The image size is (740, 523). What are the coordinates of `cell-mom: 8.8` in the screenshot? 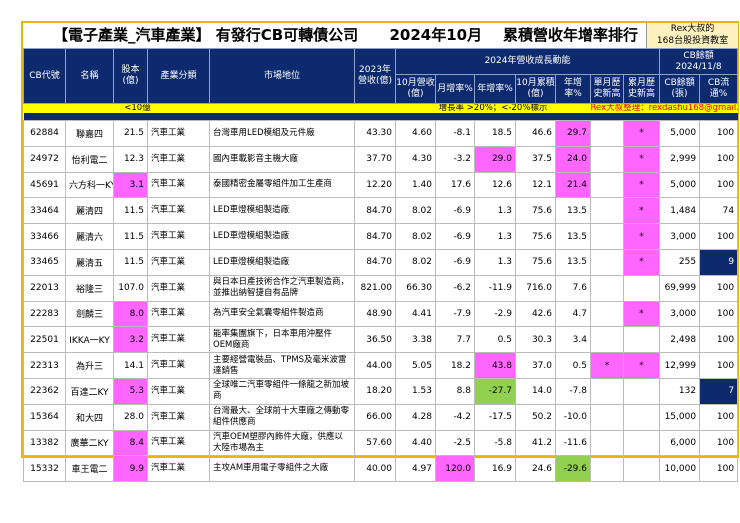 It's located at (455, 391).